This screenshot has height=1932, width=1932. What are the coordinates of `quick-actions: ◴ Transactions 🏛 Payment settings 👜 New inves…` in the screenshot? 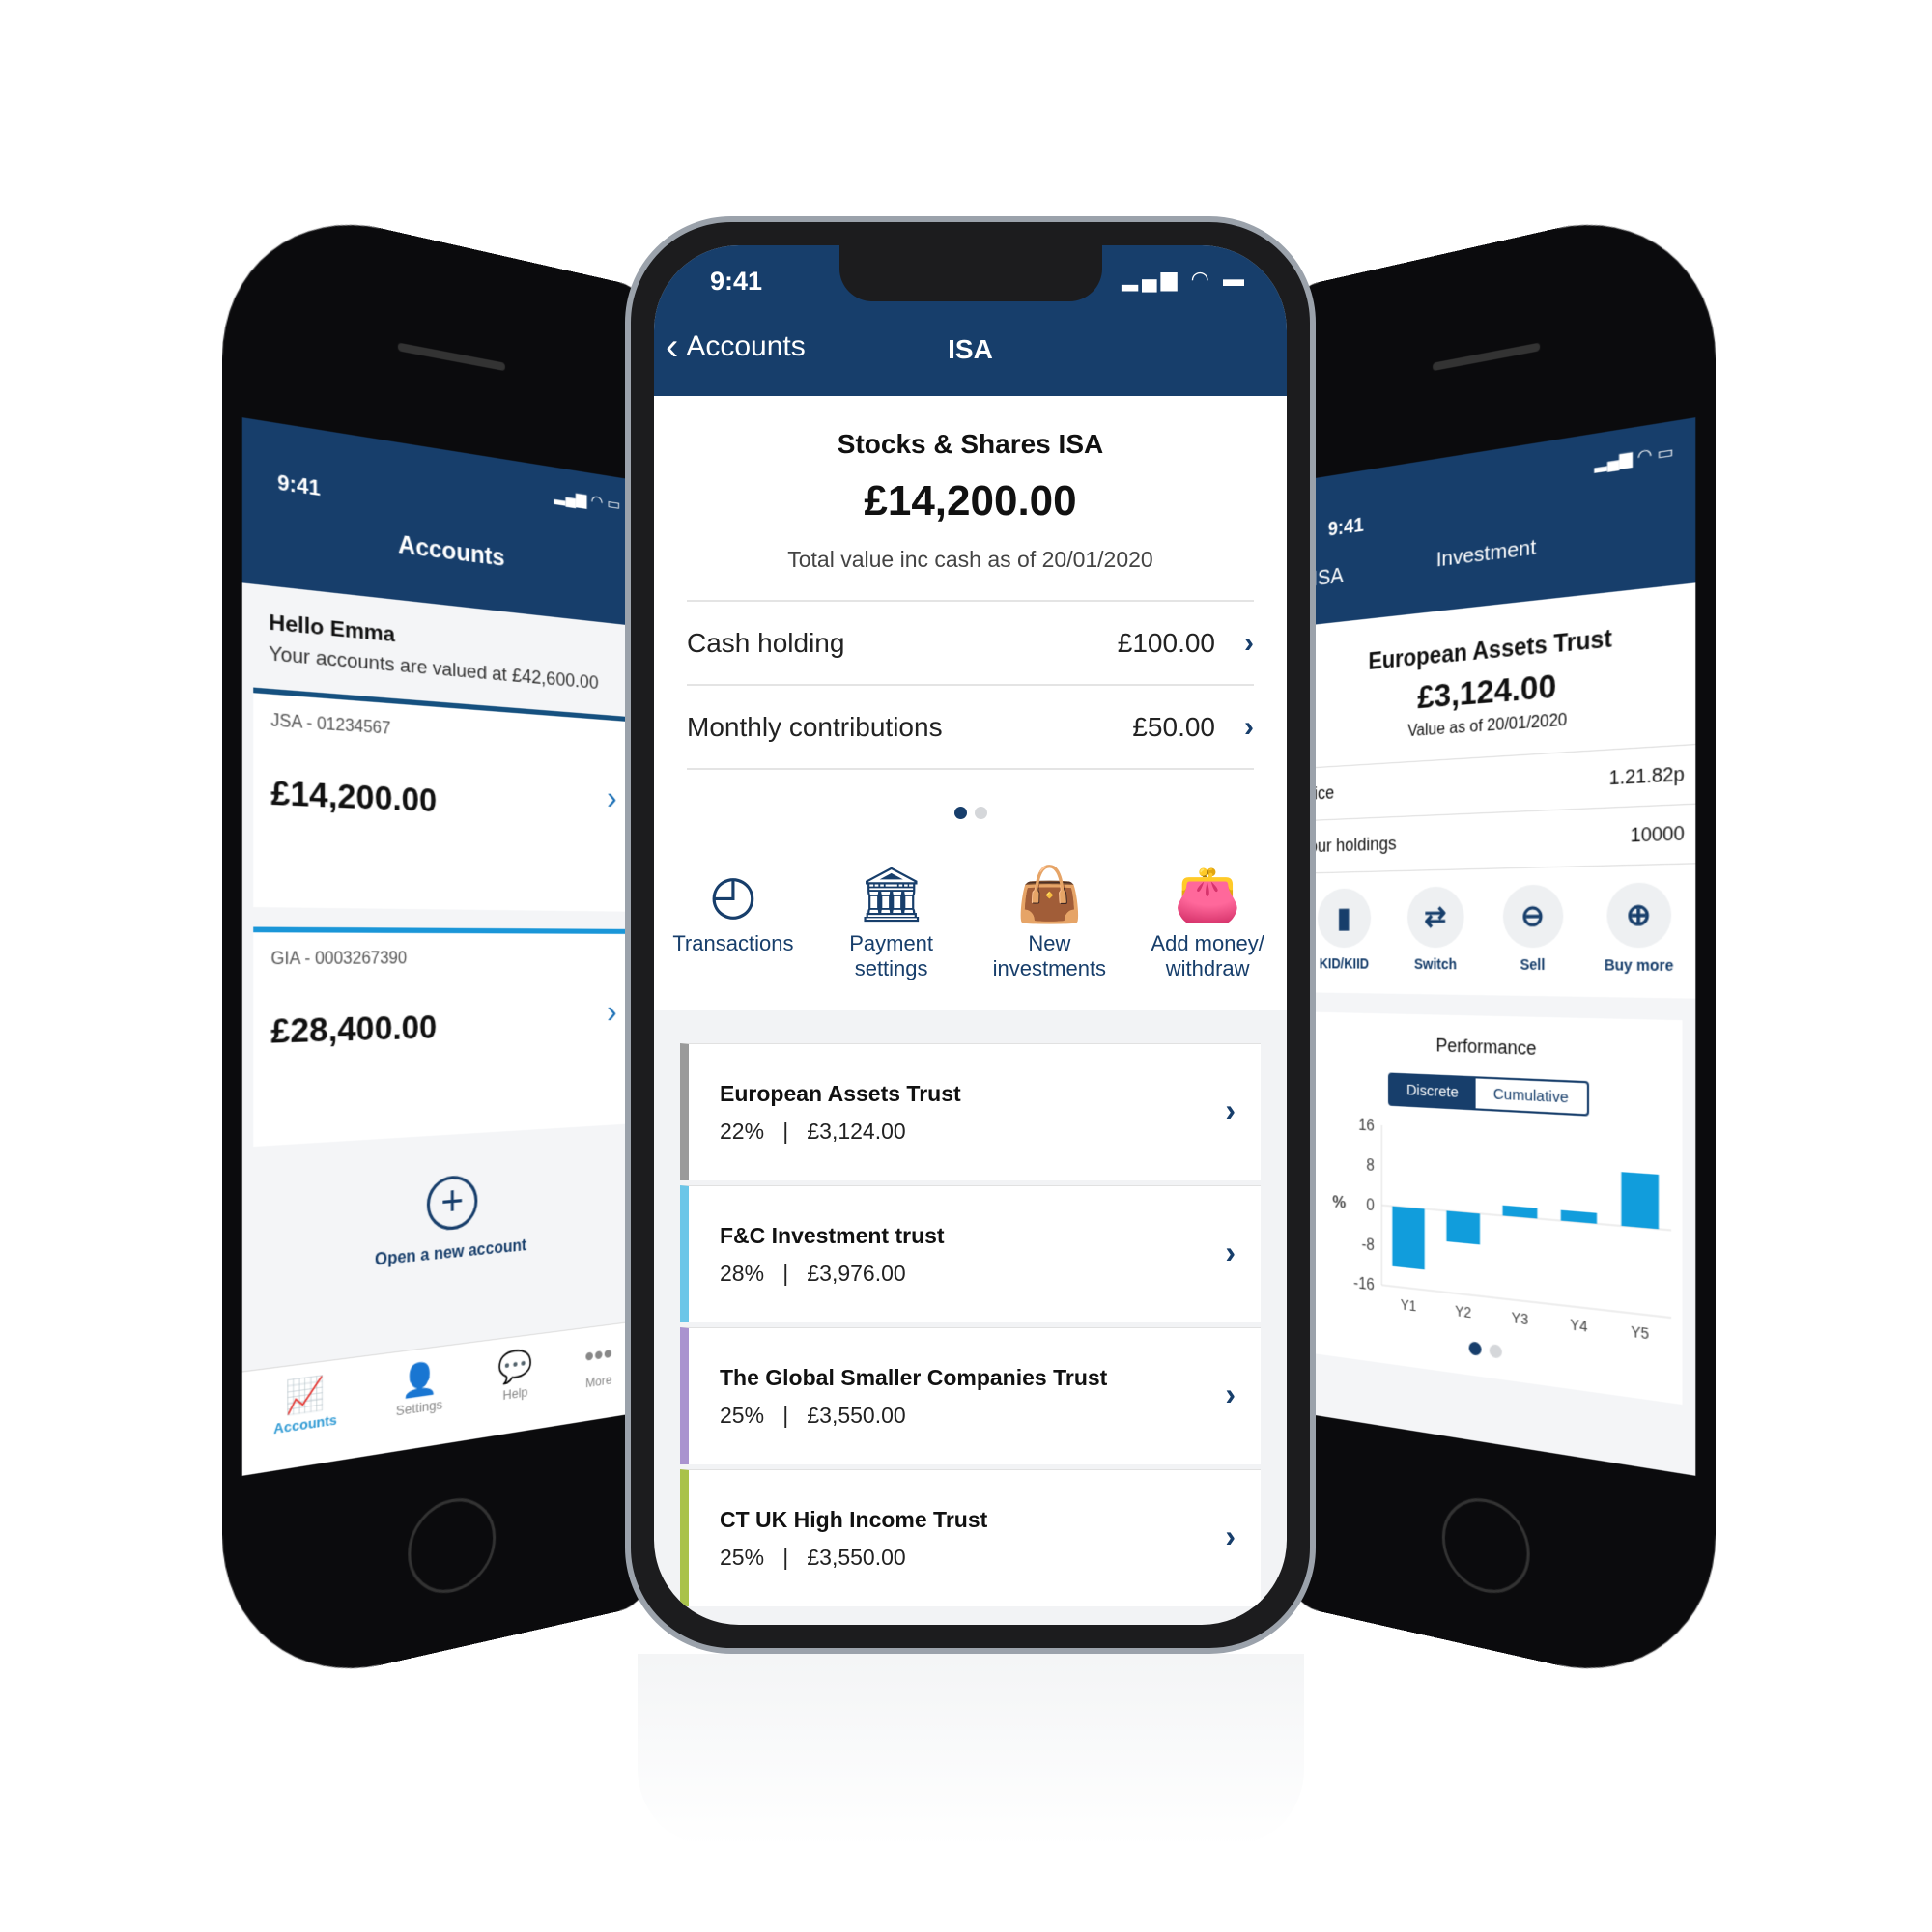 It's located at (970, 934).